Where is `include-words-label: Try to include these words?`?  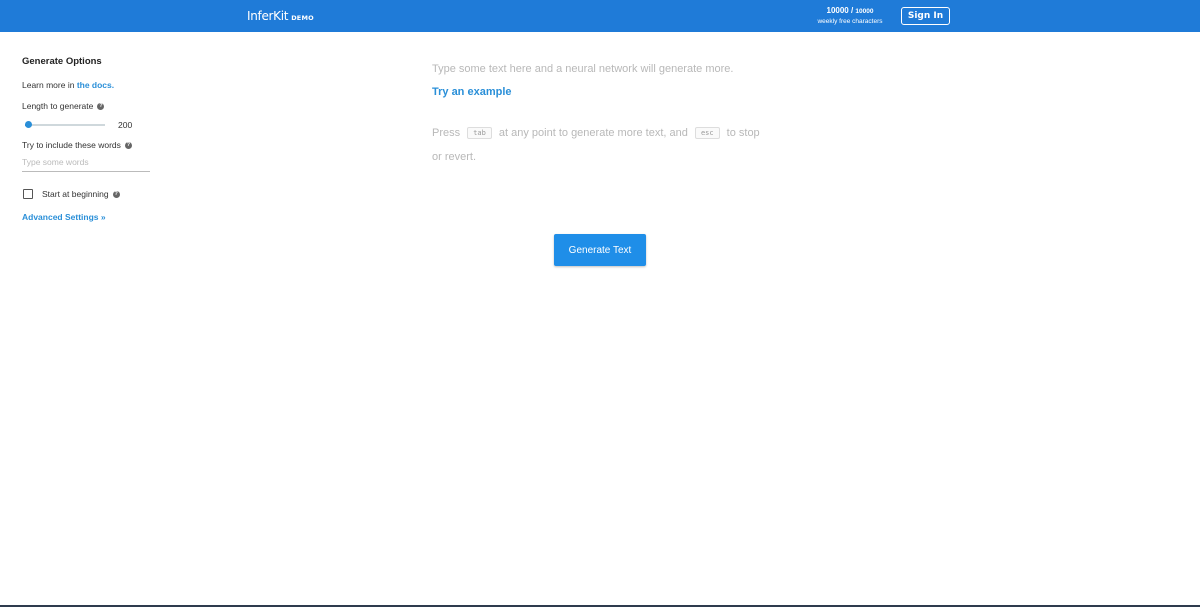 include-words-label: Try to include these words? is located at coordinates (77, 145).